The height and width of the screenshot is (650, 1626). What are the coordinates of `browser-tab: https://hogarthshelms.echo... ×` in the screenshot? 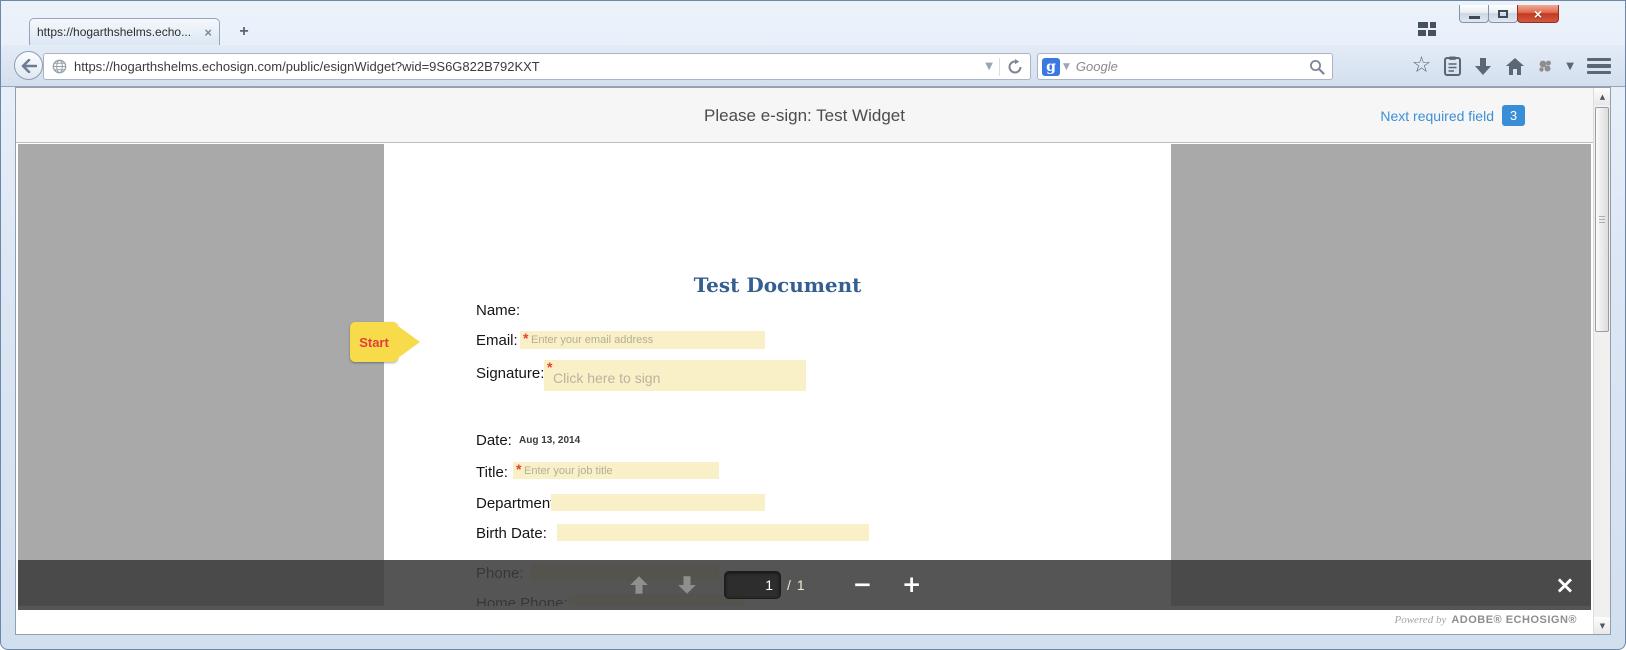 It's located at (124, 31).